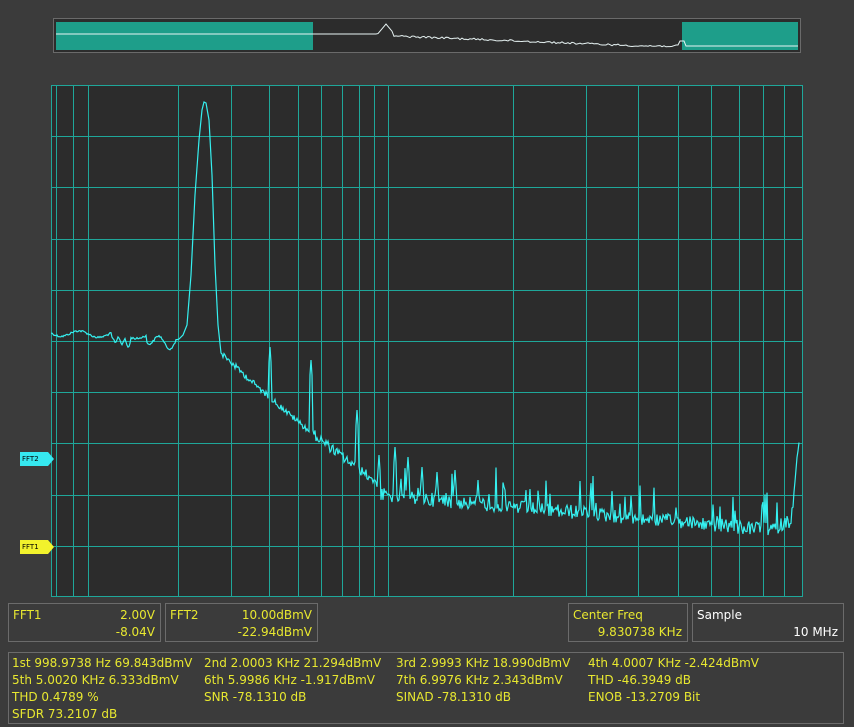  Describe the element at coordinates (293, 663) in the screenshot. I see `measurement-r0-c1: 2nd 2.0003 KHz 21.294dBmV` at that location.